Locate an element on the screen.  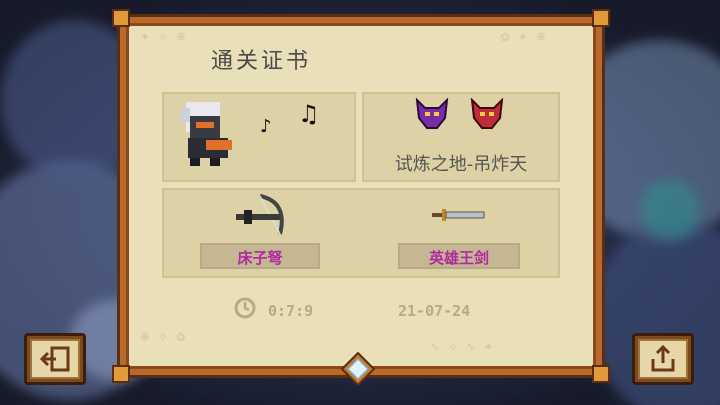
stage-name: 试炼之地-吊炸天 is located at coordinates (461, 164).